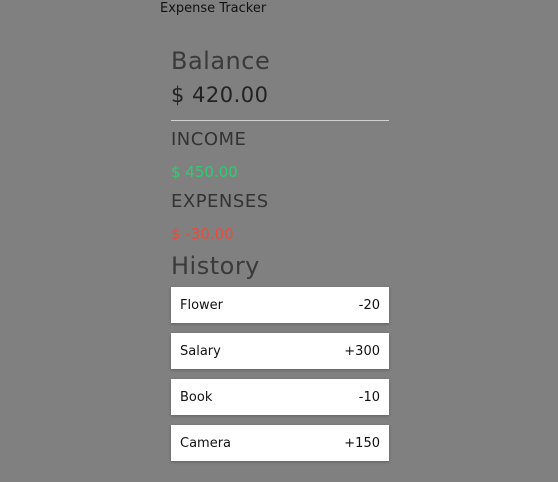  What do you see at coordinates (280, 351) in the screenshot?
I see `history-item: Salary +300` at bounding box center [280, 351].